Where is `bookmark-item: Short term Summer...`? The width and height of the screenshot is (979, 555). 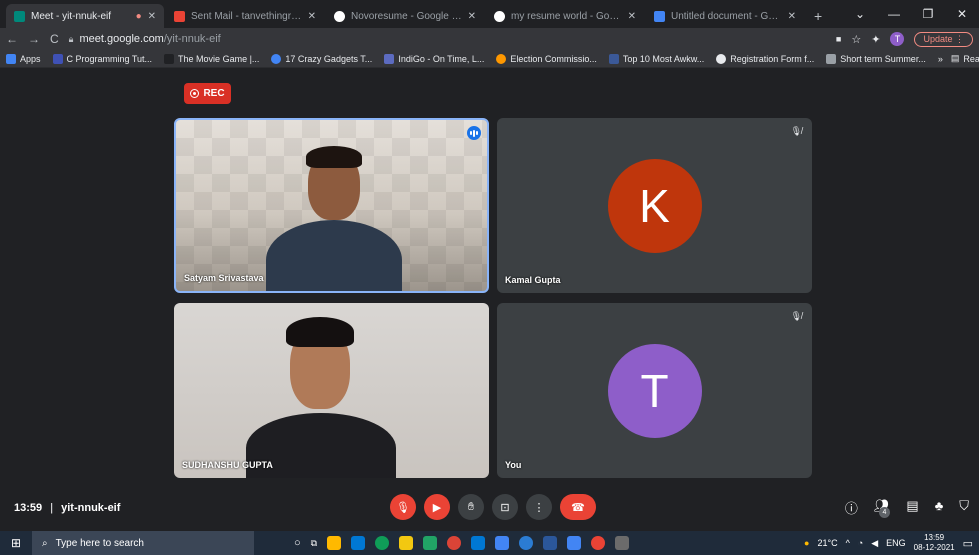 bookmark-item: Short term Summer... is located at coordinates (876, 58).